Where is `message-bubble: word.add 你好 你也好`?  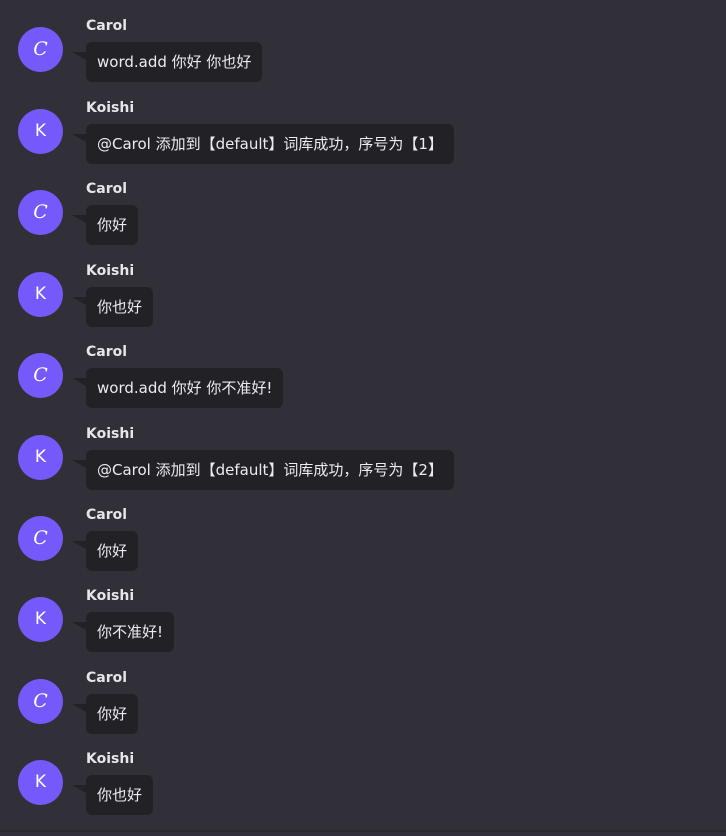
message-bubble: word.add 你好 你也好 is located at coordinates (174, 62).